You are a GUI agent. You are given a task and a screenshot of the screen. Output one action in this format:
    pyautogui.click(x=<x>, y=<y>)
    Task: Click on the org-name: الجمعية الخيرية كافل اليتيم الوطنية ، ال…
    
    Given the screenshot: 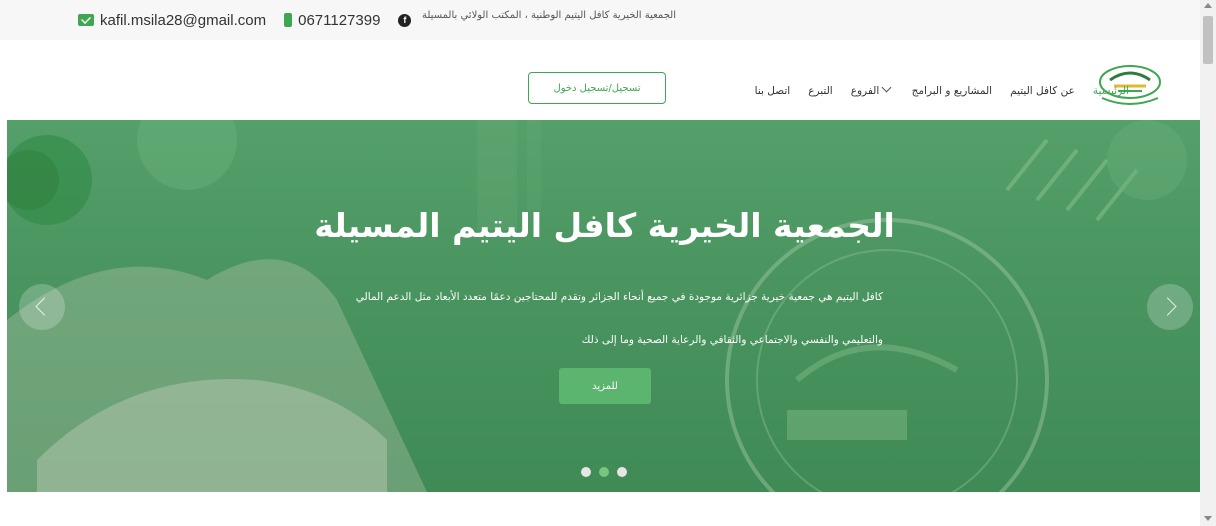 What is the action you would take?
    pyautogui.click(x=549, y=15)
    